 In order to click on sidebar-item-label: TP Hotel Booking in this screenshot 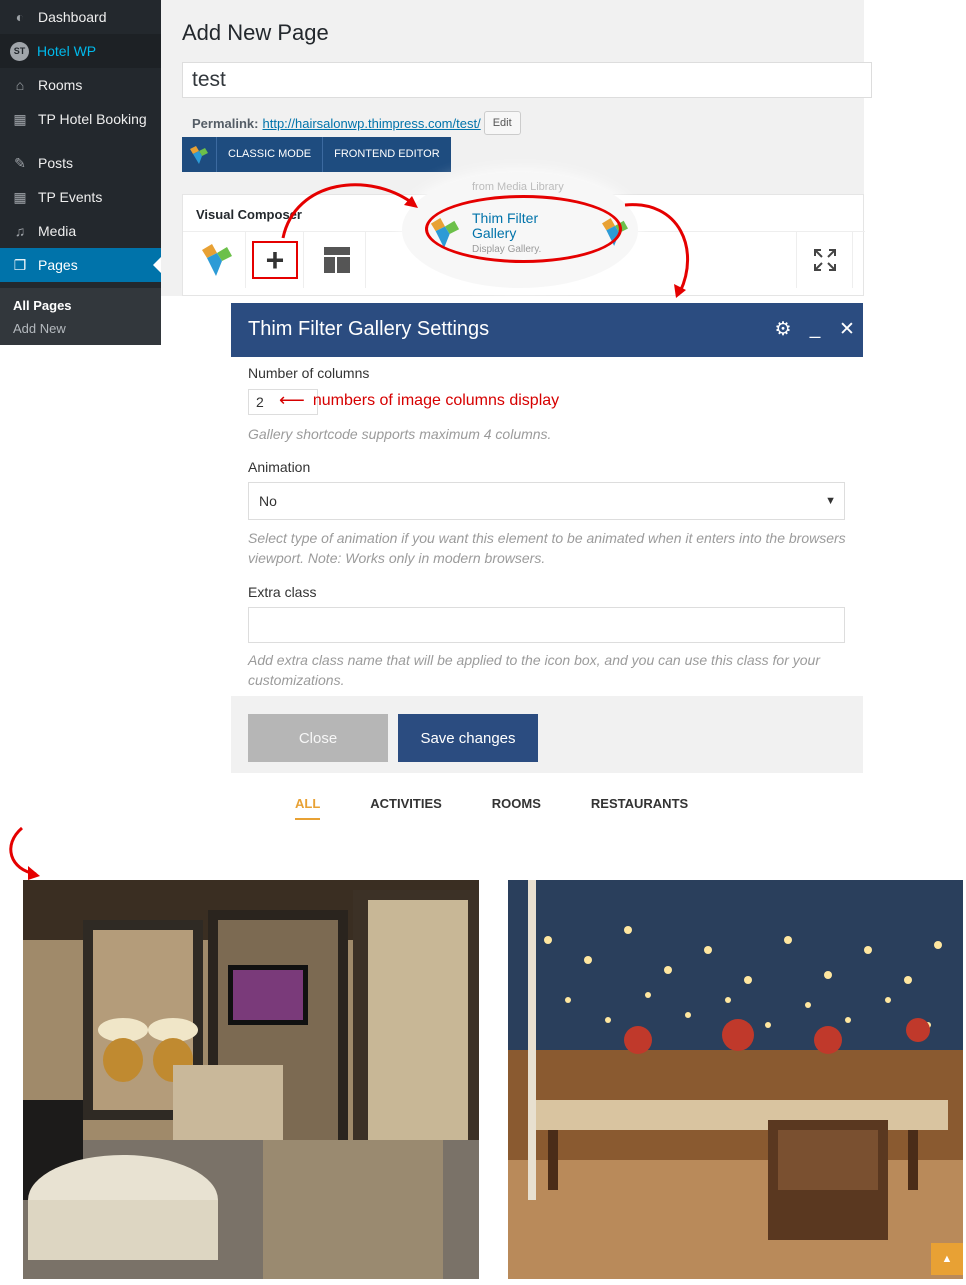, I will do `click(92, 119)`.